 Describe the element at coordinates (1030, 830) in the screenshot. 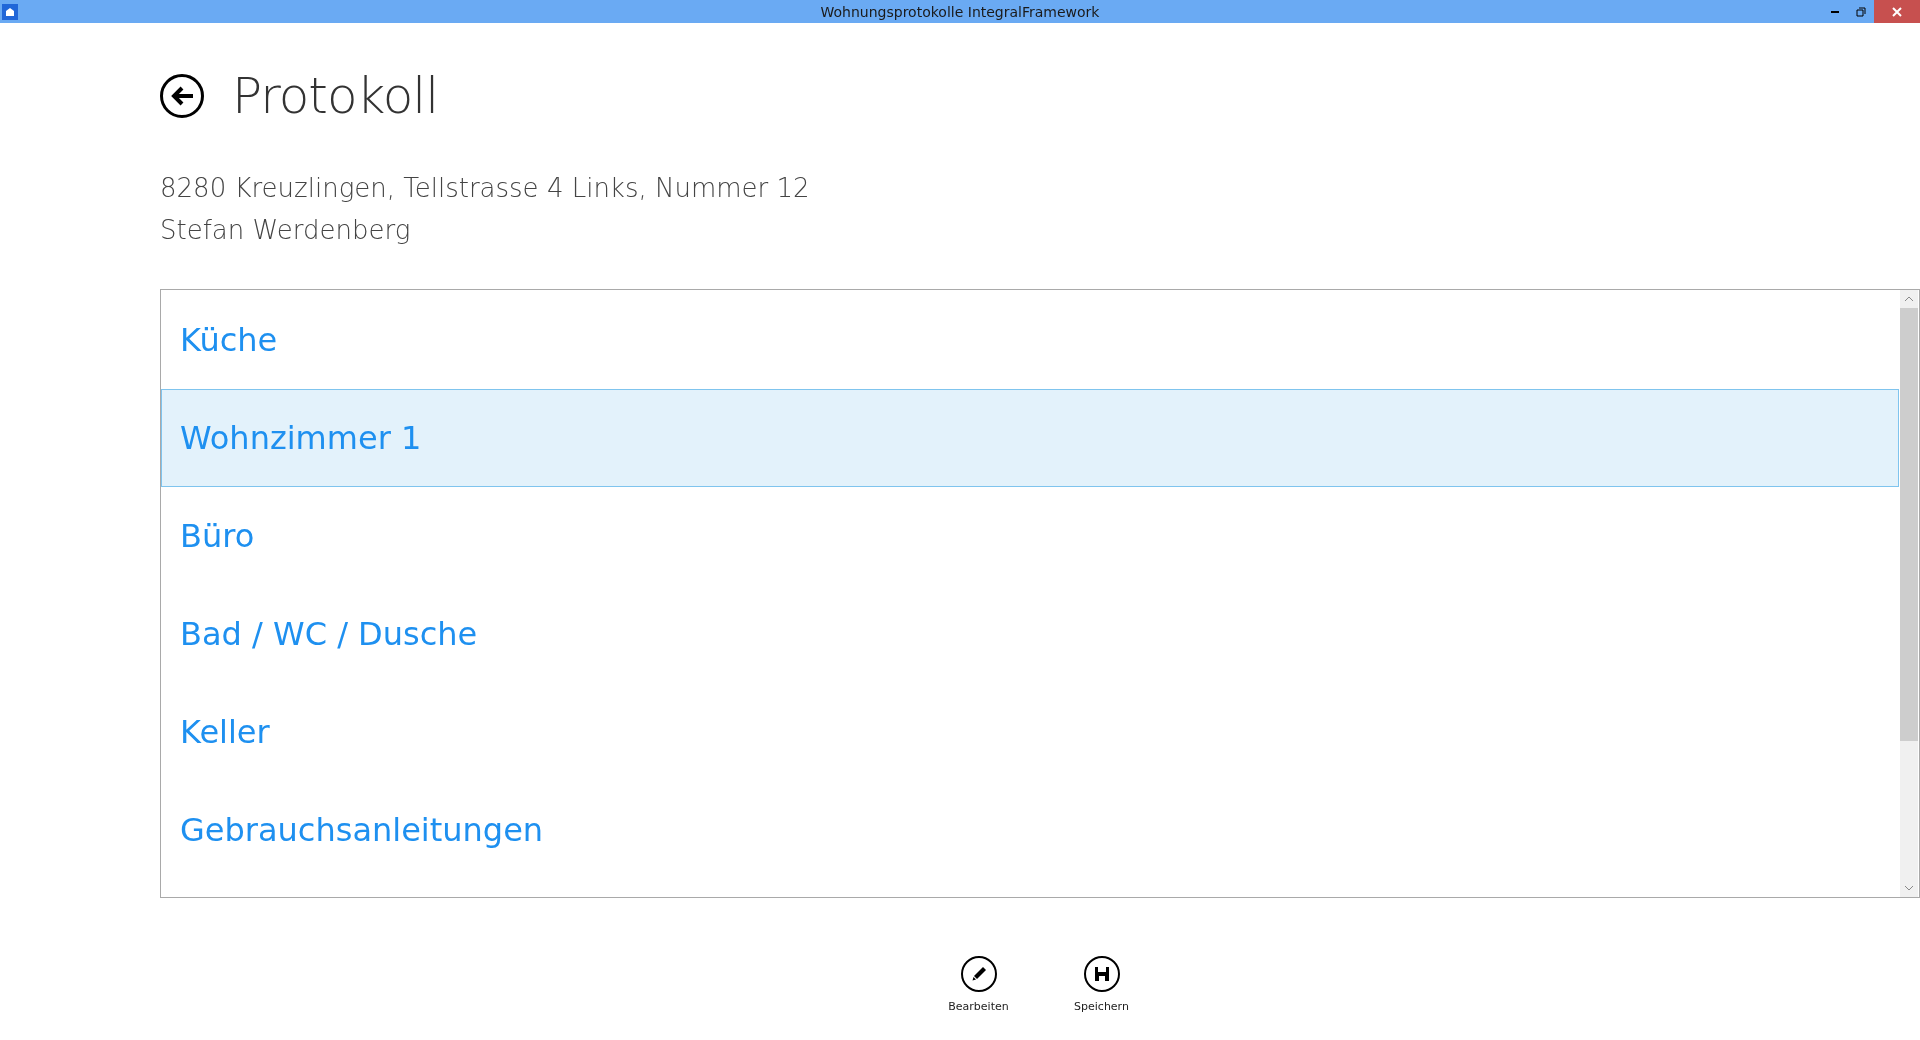

I see `room-list-item: Gebrauchsanleitungen` at that location.